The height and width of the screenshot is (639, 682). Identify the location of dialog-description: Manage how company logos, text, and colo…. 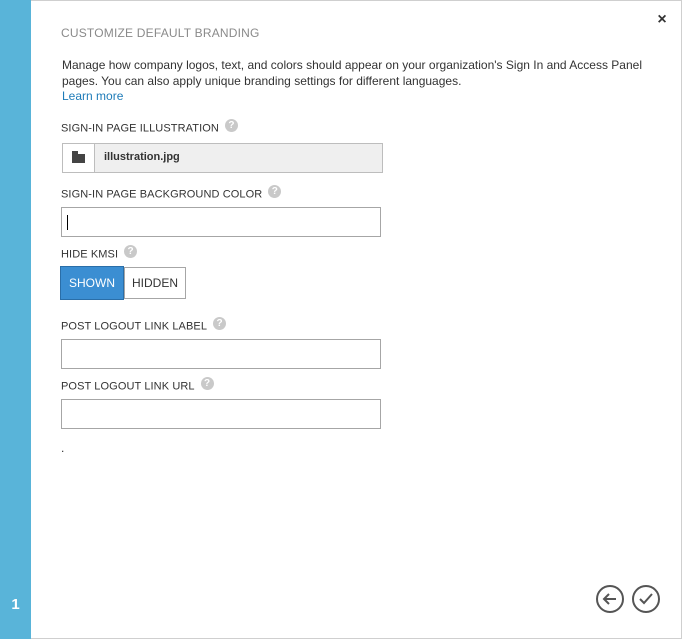
(352, 73).